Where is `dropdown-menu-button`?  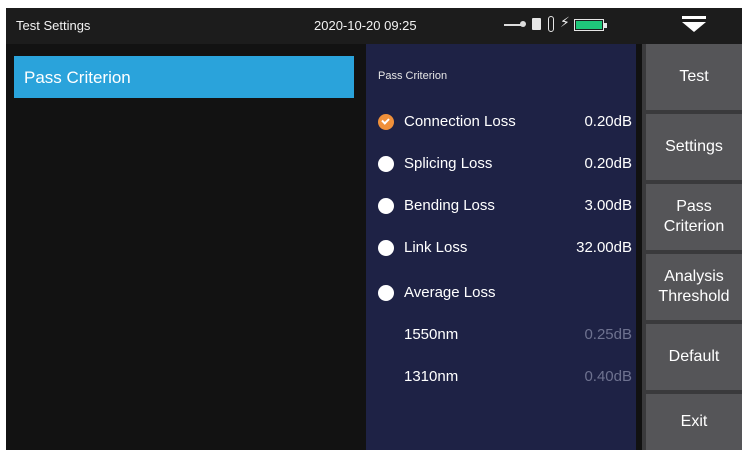
dropdown-menu-button is located at coordinates (694, 26).